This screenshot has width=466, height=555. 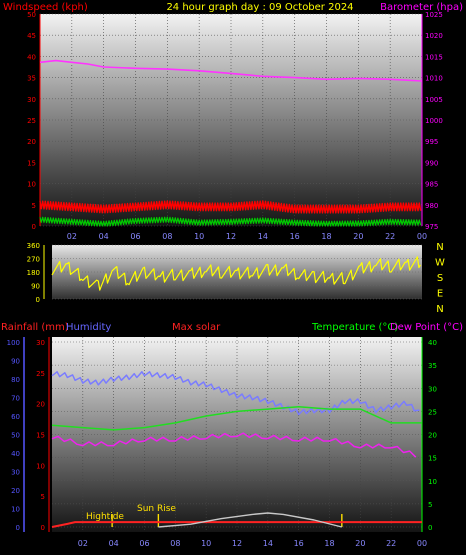 I want to click on humidity-tick-label: 100, so click(x=13, y=343).